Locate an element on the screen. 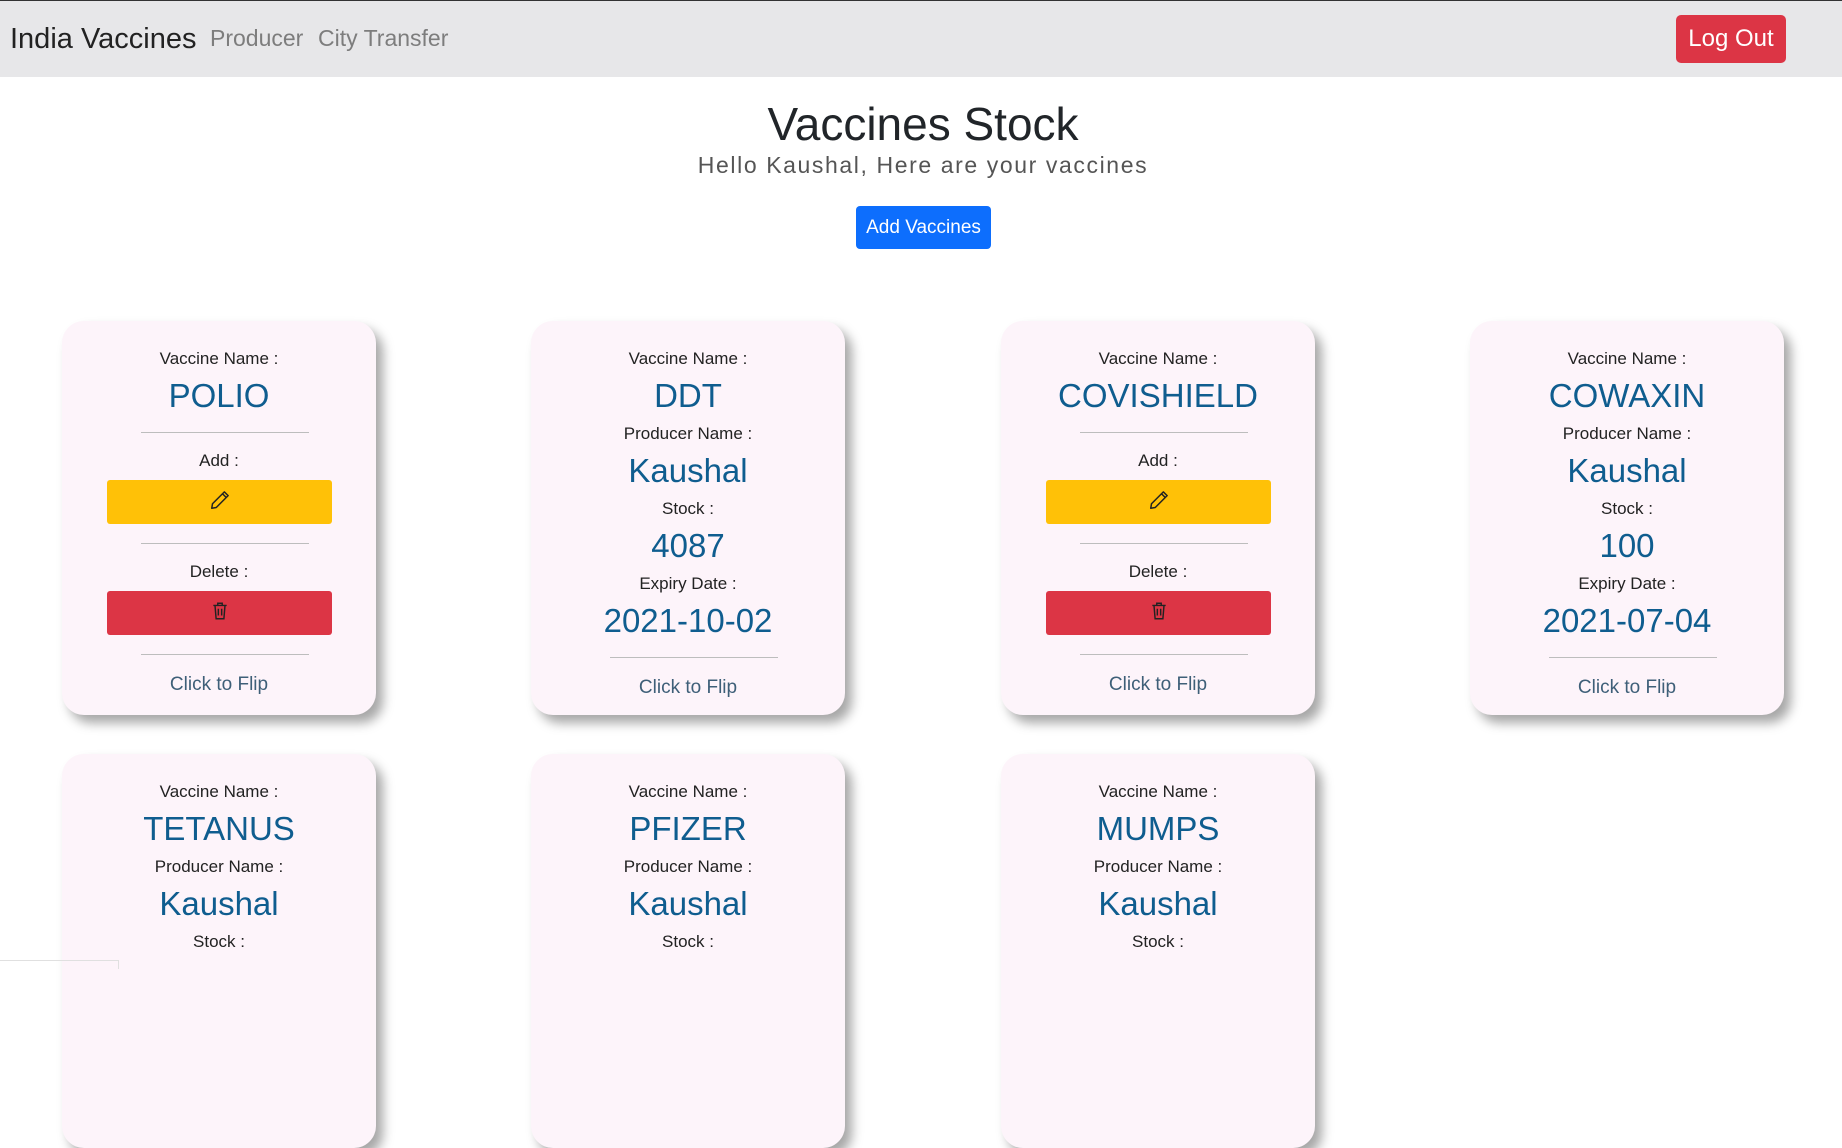  vaccine-name: PFIZER is located at coordinates (688, 828).